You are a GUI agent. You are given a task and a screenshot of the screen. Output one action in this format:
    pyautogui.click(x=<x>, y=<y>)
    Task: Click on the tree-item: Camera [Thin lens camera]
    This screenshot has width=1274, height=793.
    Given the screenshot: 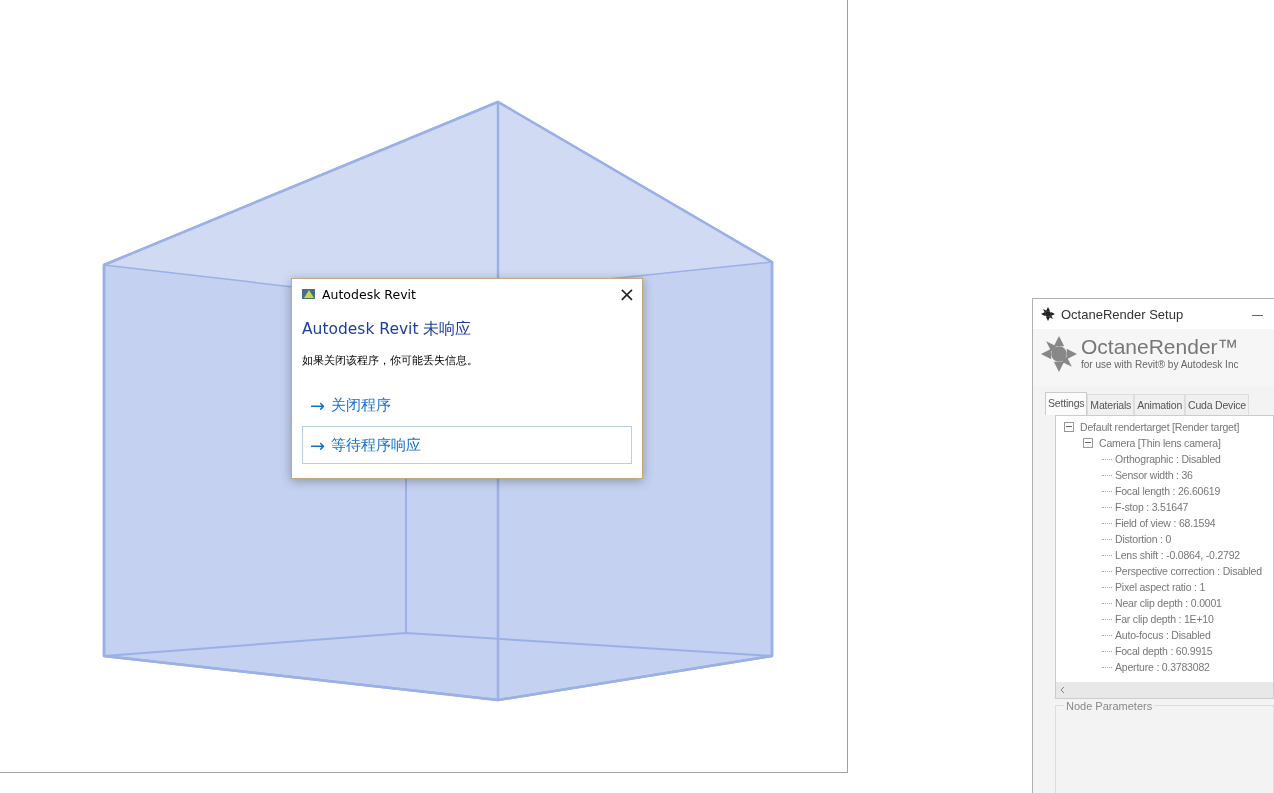 What is the action you would take?
    pyautogui.click(x=1160, y=443)
    